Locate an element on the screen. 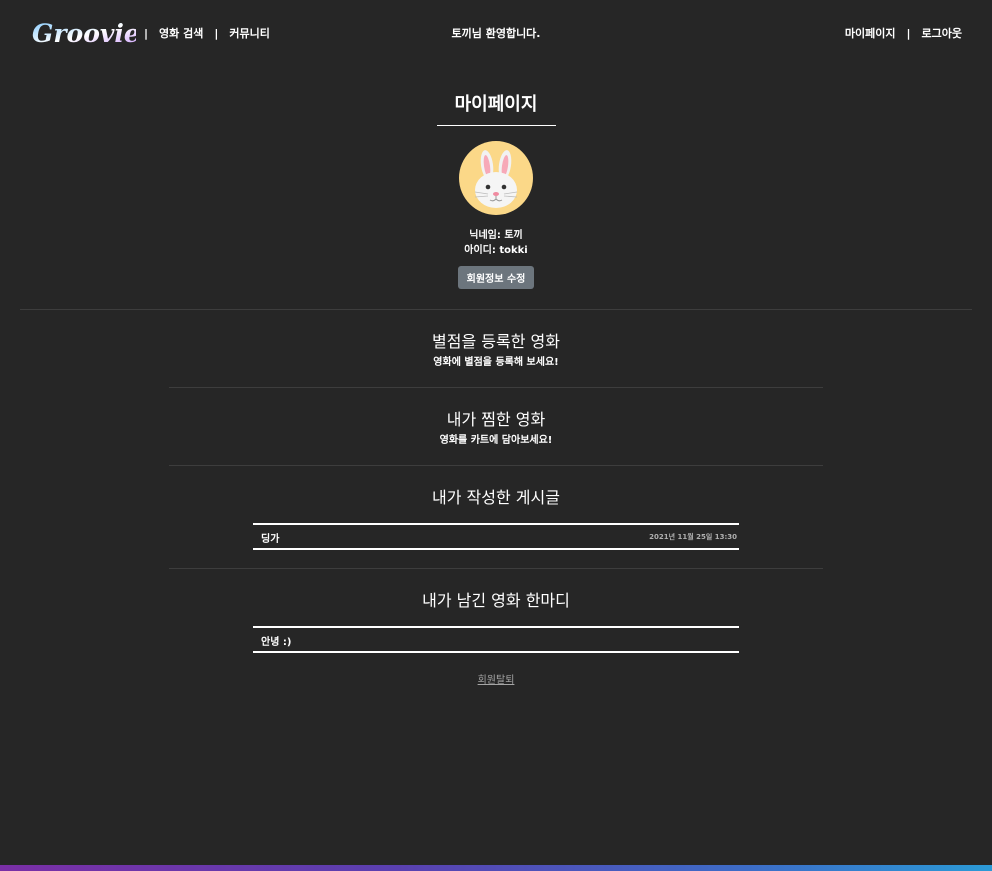 This screenshot has width=992, height=871. nickname-value: 토끼 is located at coordinates (513, 235).